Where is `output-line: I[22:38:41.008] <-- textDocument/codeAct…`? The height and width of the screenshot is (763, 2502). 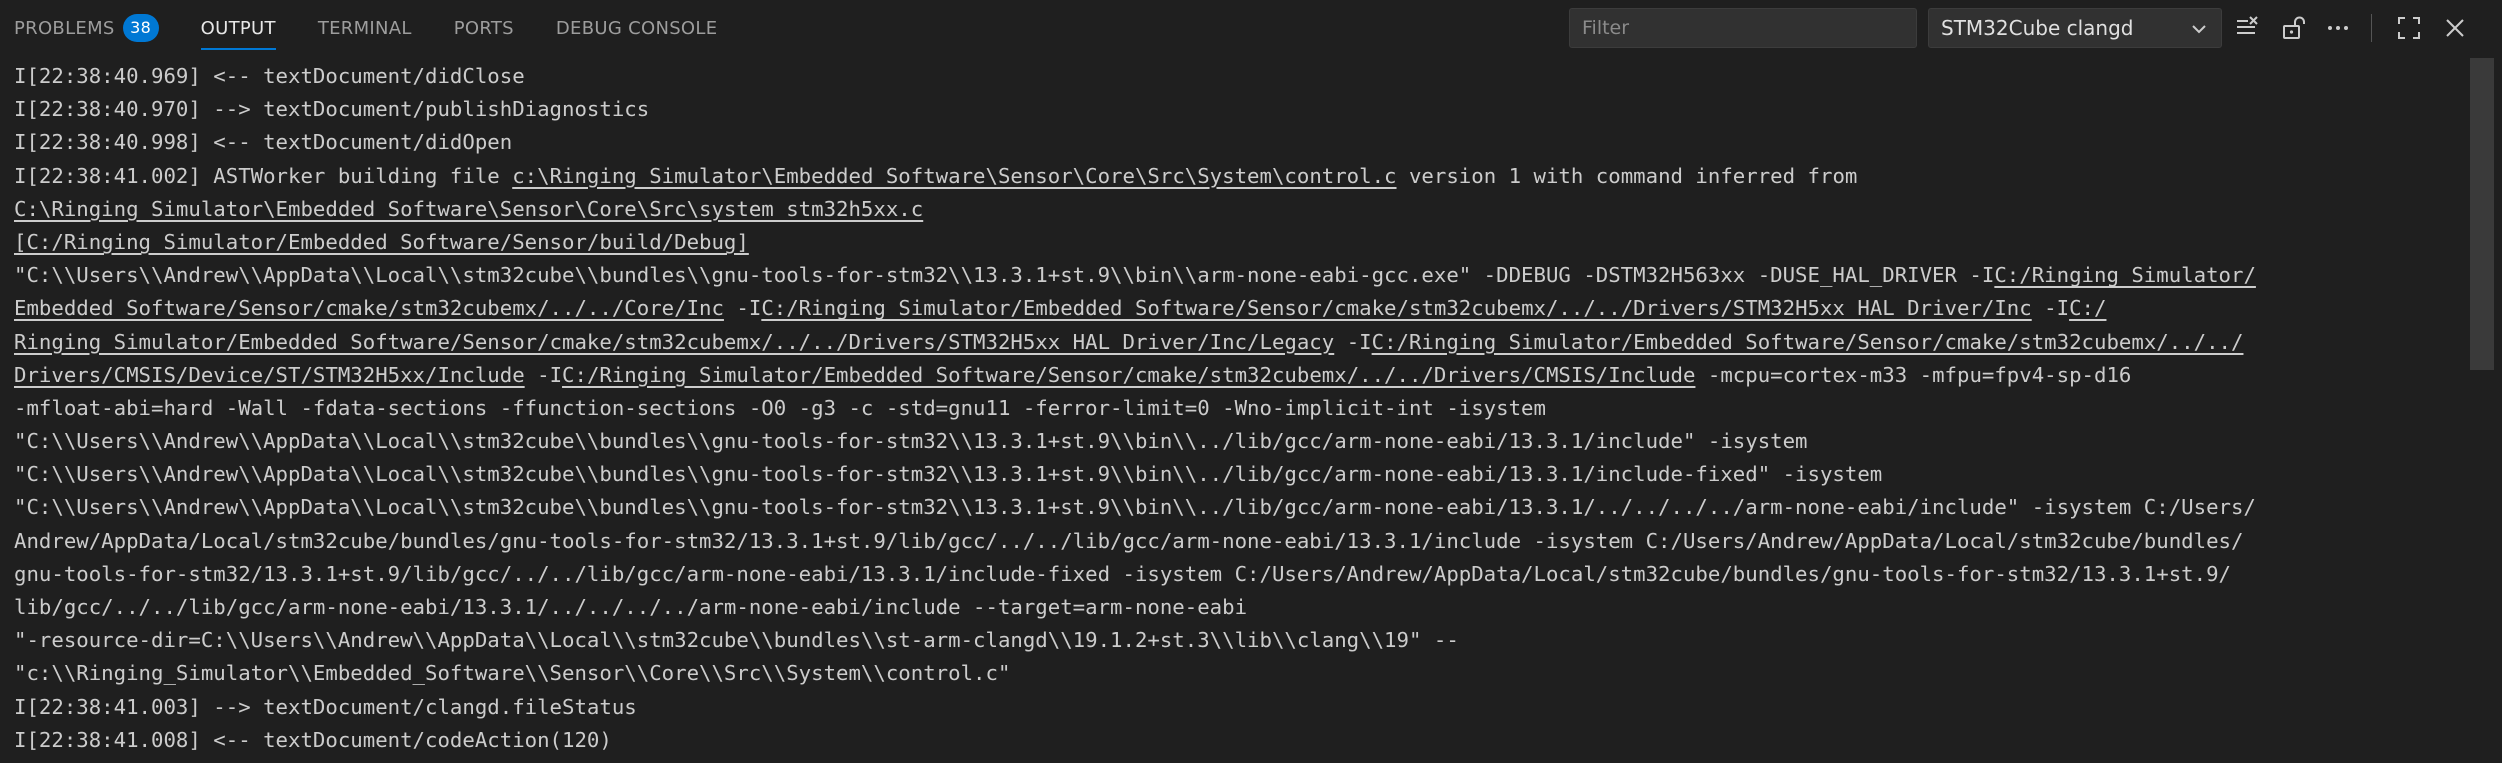 output-line: I[22:38:41.008] <-- textDocument/codeAct… is located at coordinates (1234, 740).